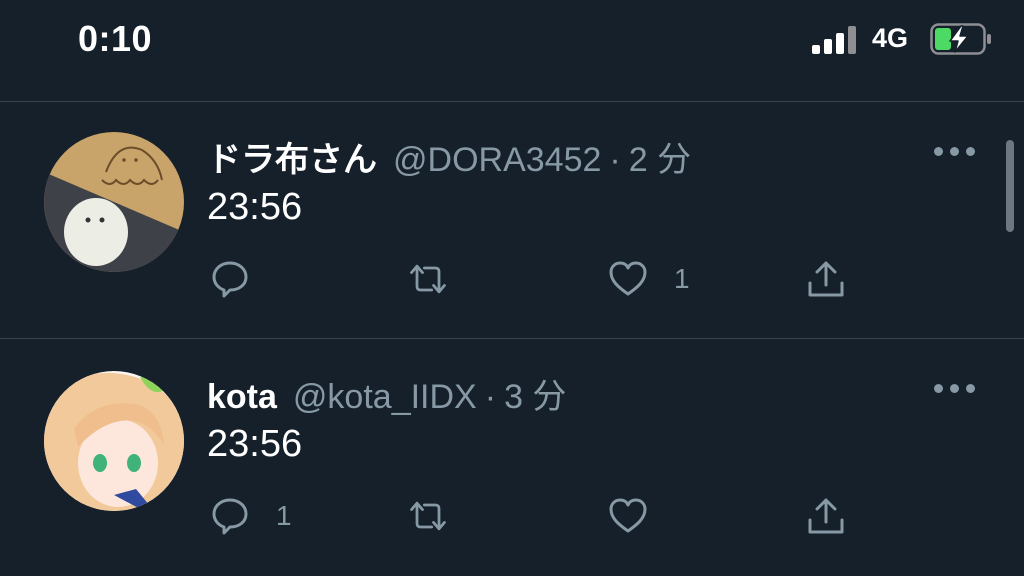  I want to click on display-name: kota, so click(242, 397).